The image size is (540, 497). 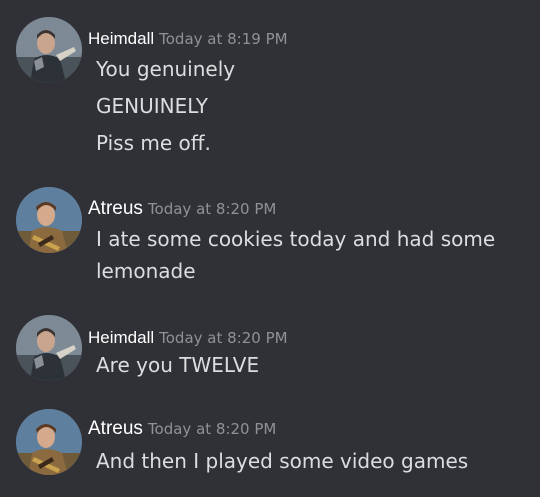 What do you see at coordinates (223, 39) in the screenshot?
I see `timestamp: Today at 8:19 PM` at bounding box center [223, 39].